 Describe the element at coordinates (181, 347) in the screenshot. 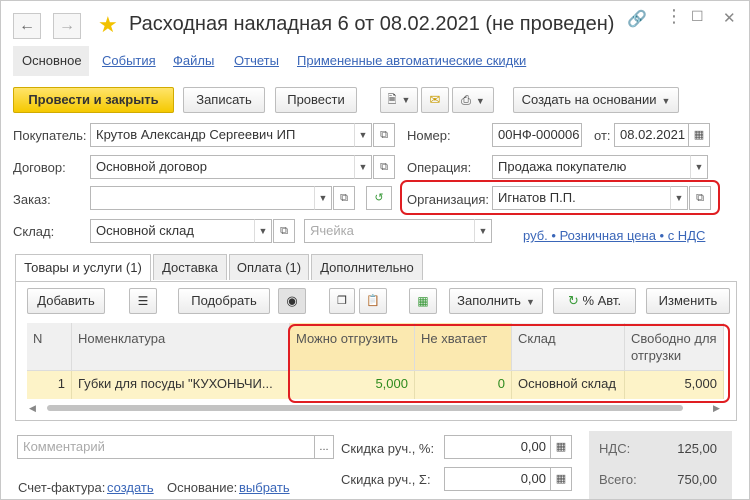

I see `column-header-nomenclature: Номенклатура` at that location.